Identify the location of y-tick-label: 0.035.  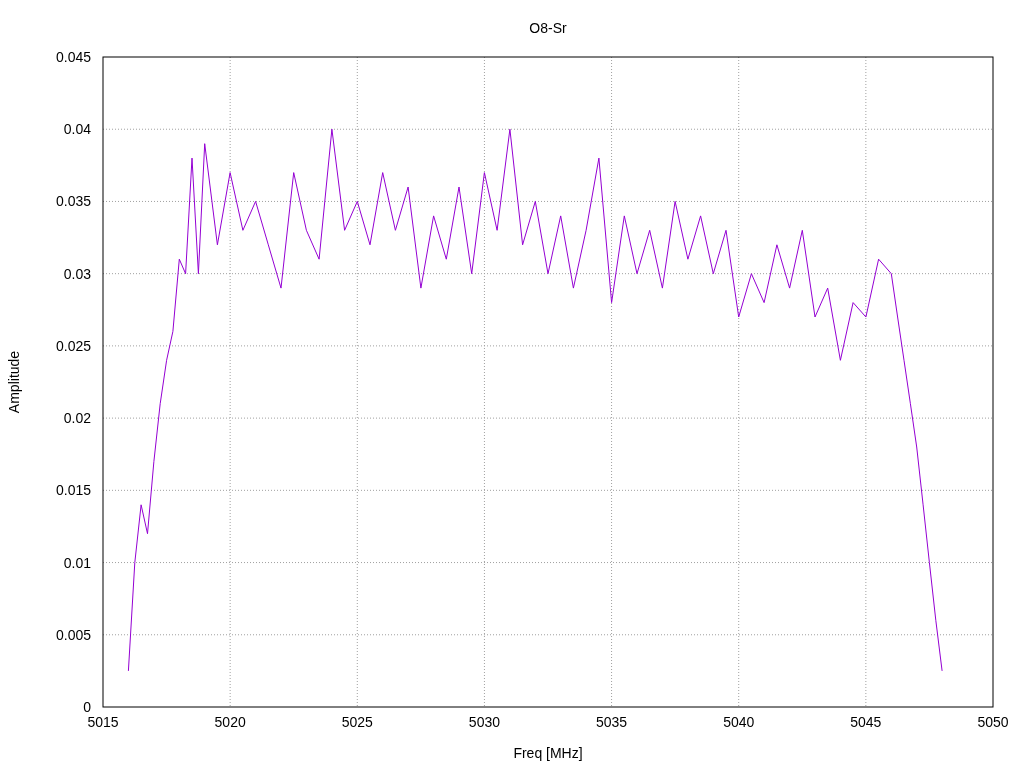
(73, 201).